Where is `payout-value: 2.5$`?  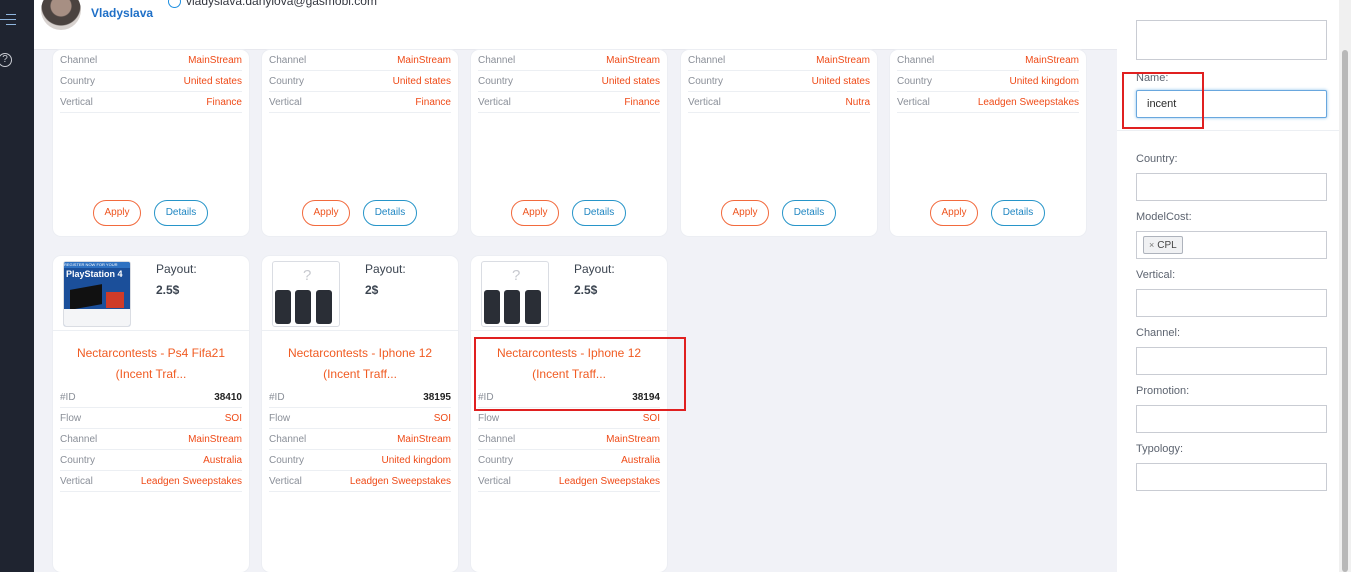
payout-value: 2.5$ is located at coordinates (586, 290).